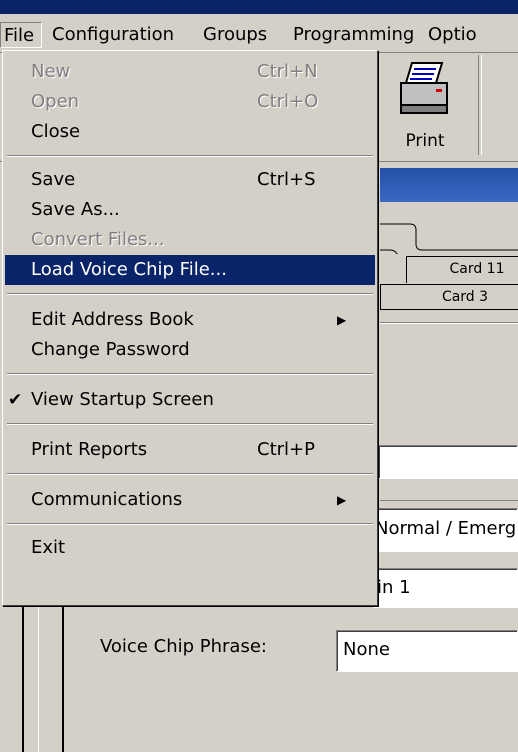 Image resolution: width=518 pixels, height=752 pixels. Describe the element at coordinates (477, 269) in the screenshot. I see `tab-card-11-label: Card 11` at that location.